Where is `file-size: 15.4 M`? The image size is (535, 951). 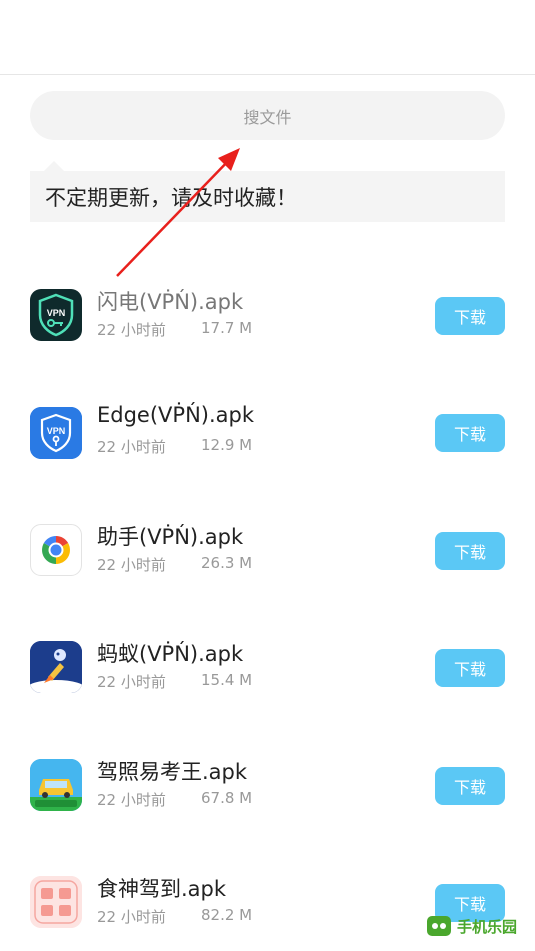
file-size: 15.4 M is located at coordinates (227, 680).